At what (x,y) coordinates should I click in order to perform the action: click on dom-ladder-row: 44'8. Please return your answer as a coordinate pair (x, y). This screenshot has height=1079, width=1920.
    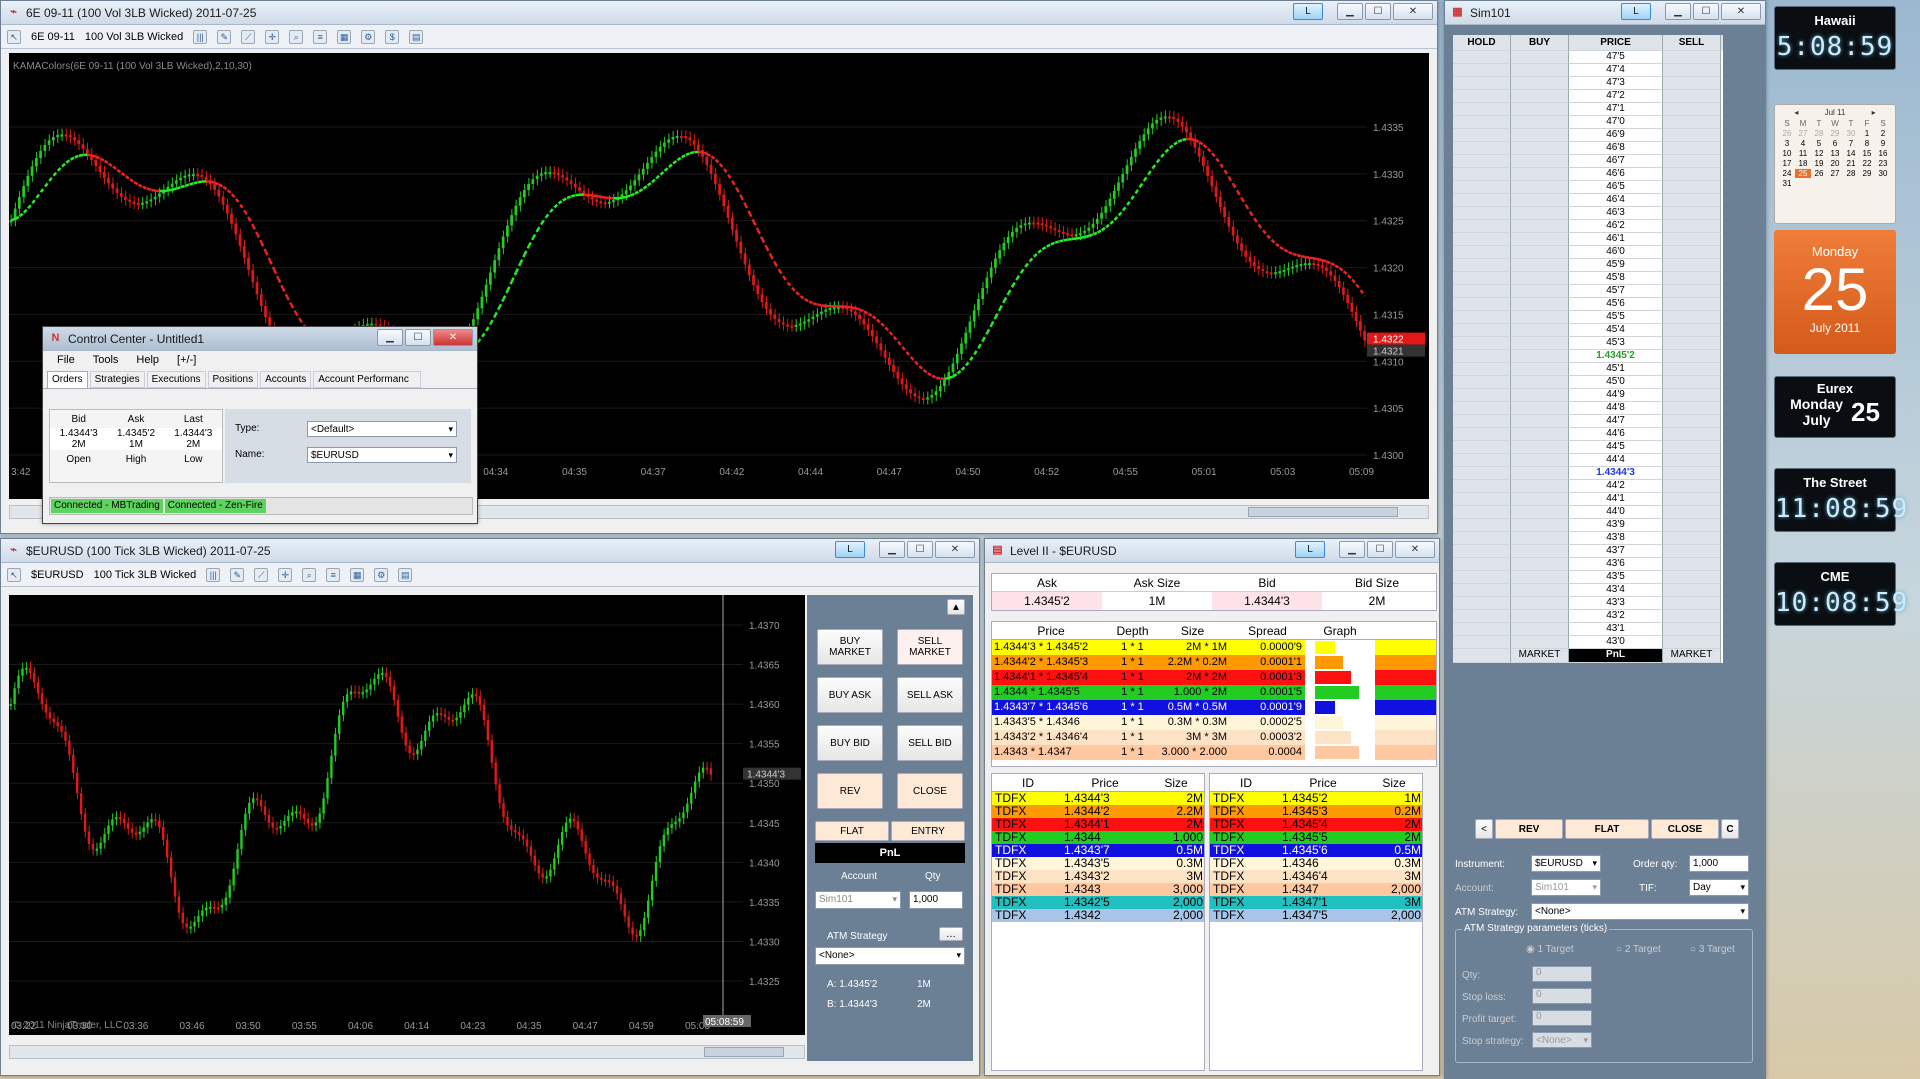
    Looking at the image, I should click on (1588, 408).